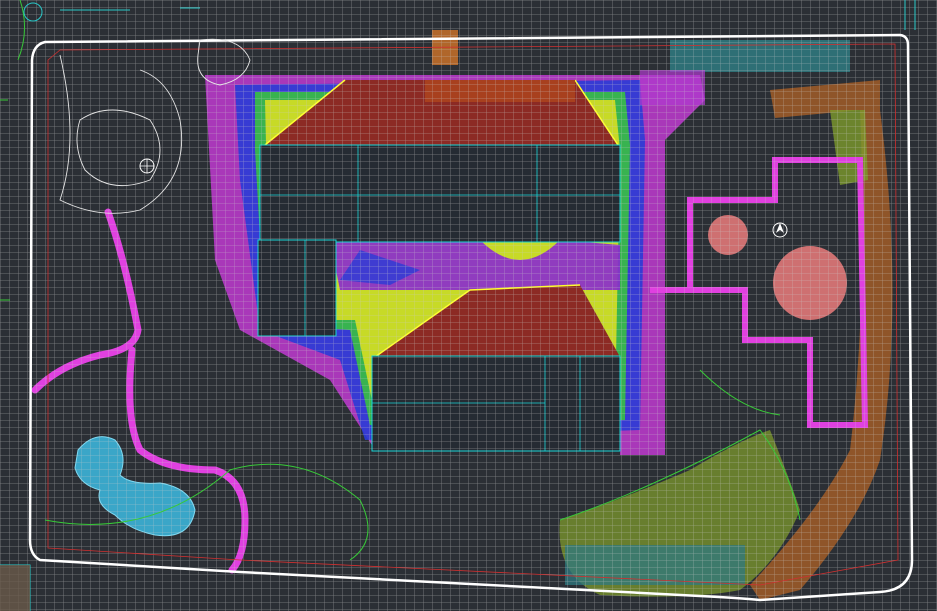  What do you see at coordinates (15, 588) in the screenshot?
I see `corner-gravel` at bounding box center [15, 588].